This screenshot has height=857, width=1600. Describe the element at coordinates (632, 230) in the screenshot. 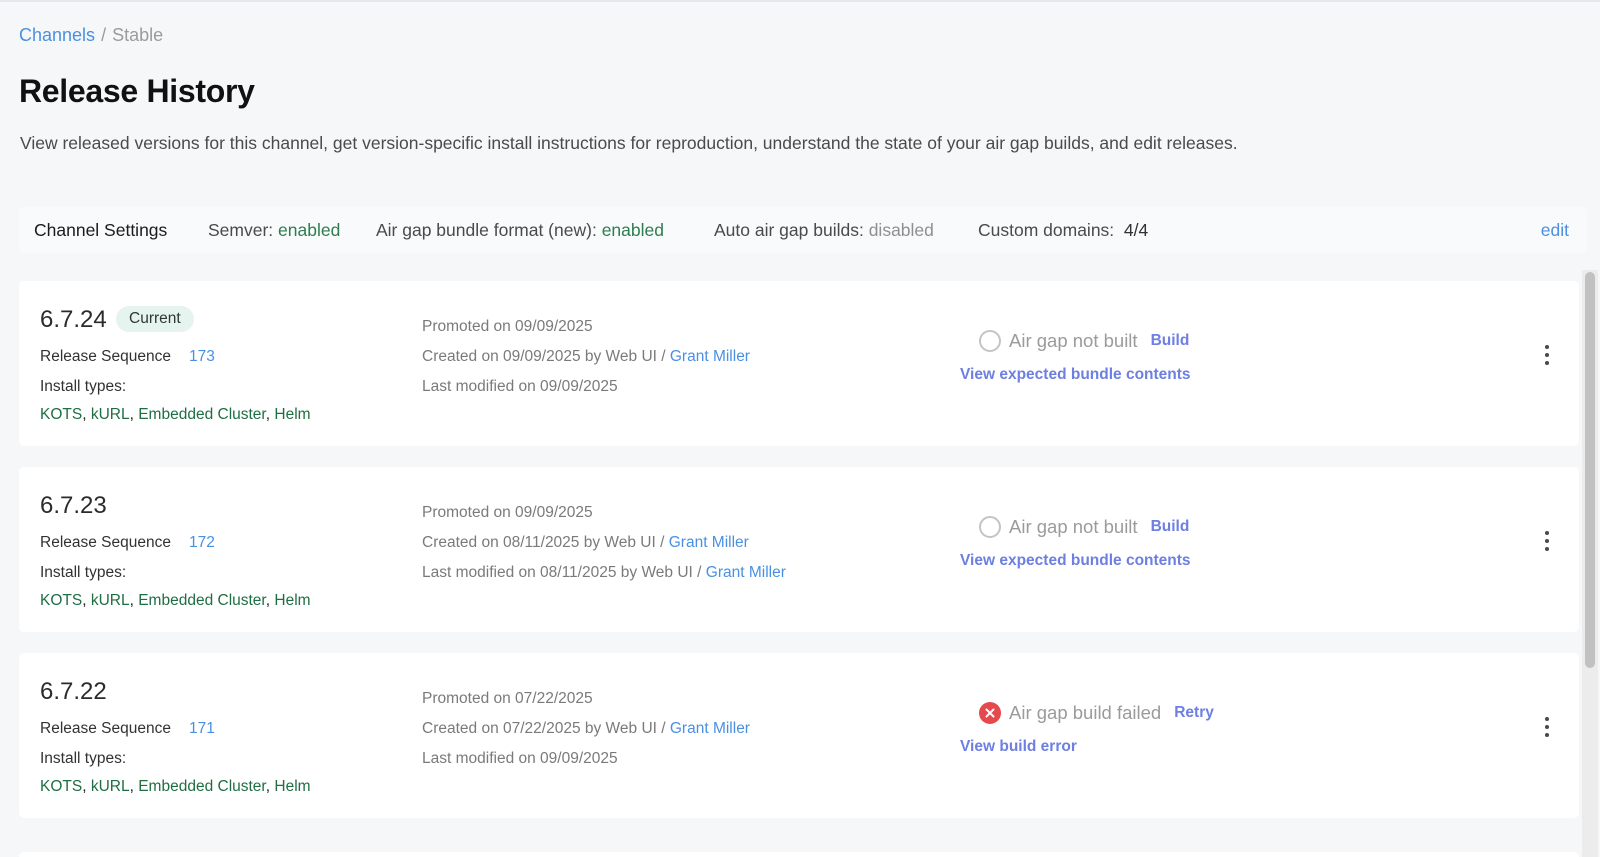

I see `bundle-format-value: enabled` at that location.